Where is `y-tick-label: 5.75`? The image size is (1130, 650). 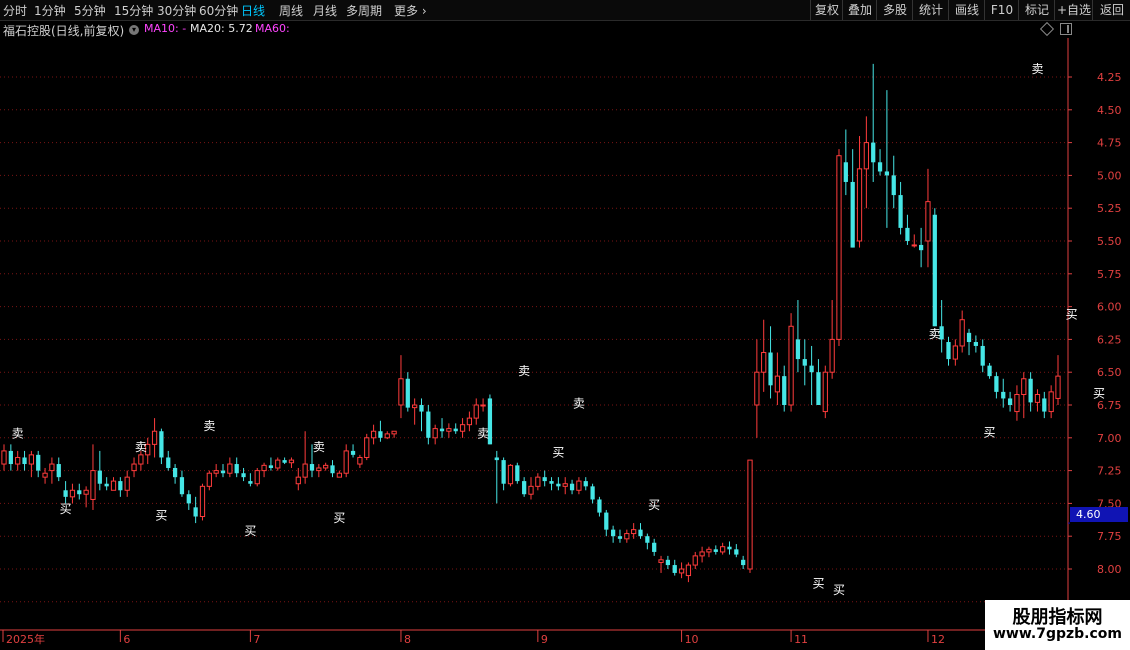 y-tick-label: 5.75 is located at coordinates (1109, 274).